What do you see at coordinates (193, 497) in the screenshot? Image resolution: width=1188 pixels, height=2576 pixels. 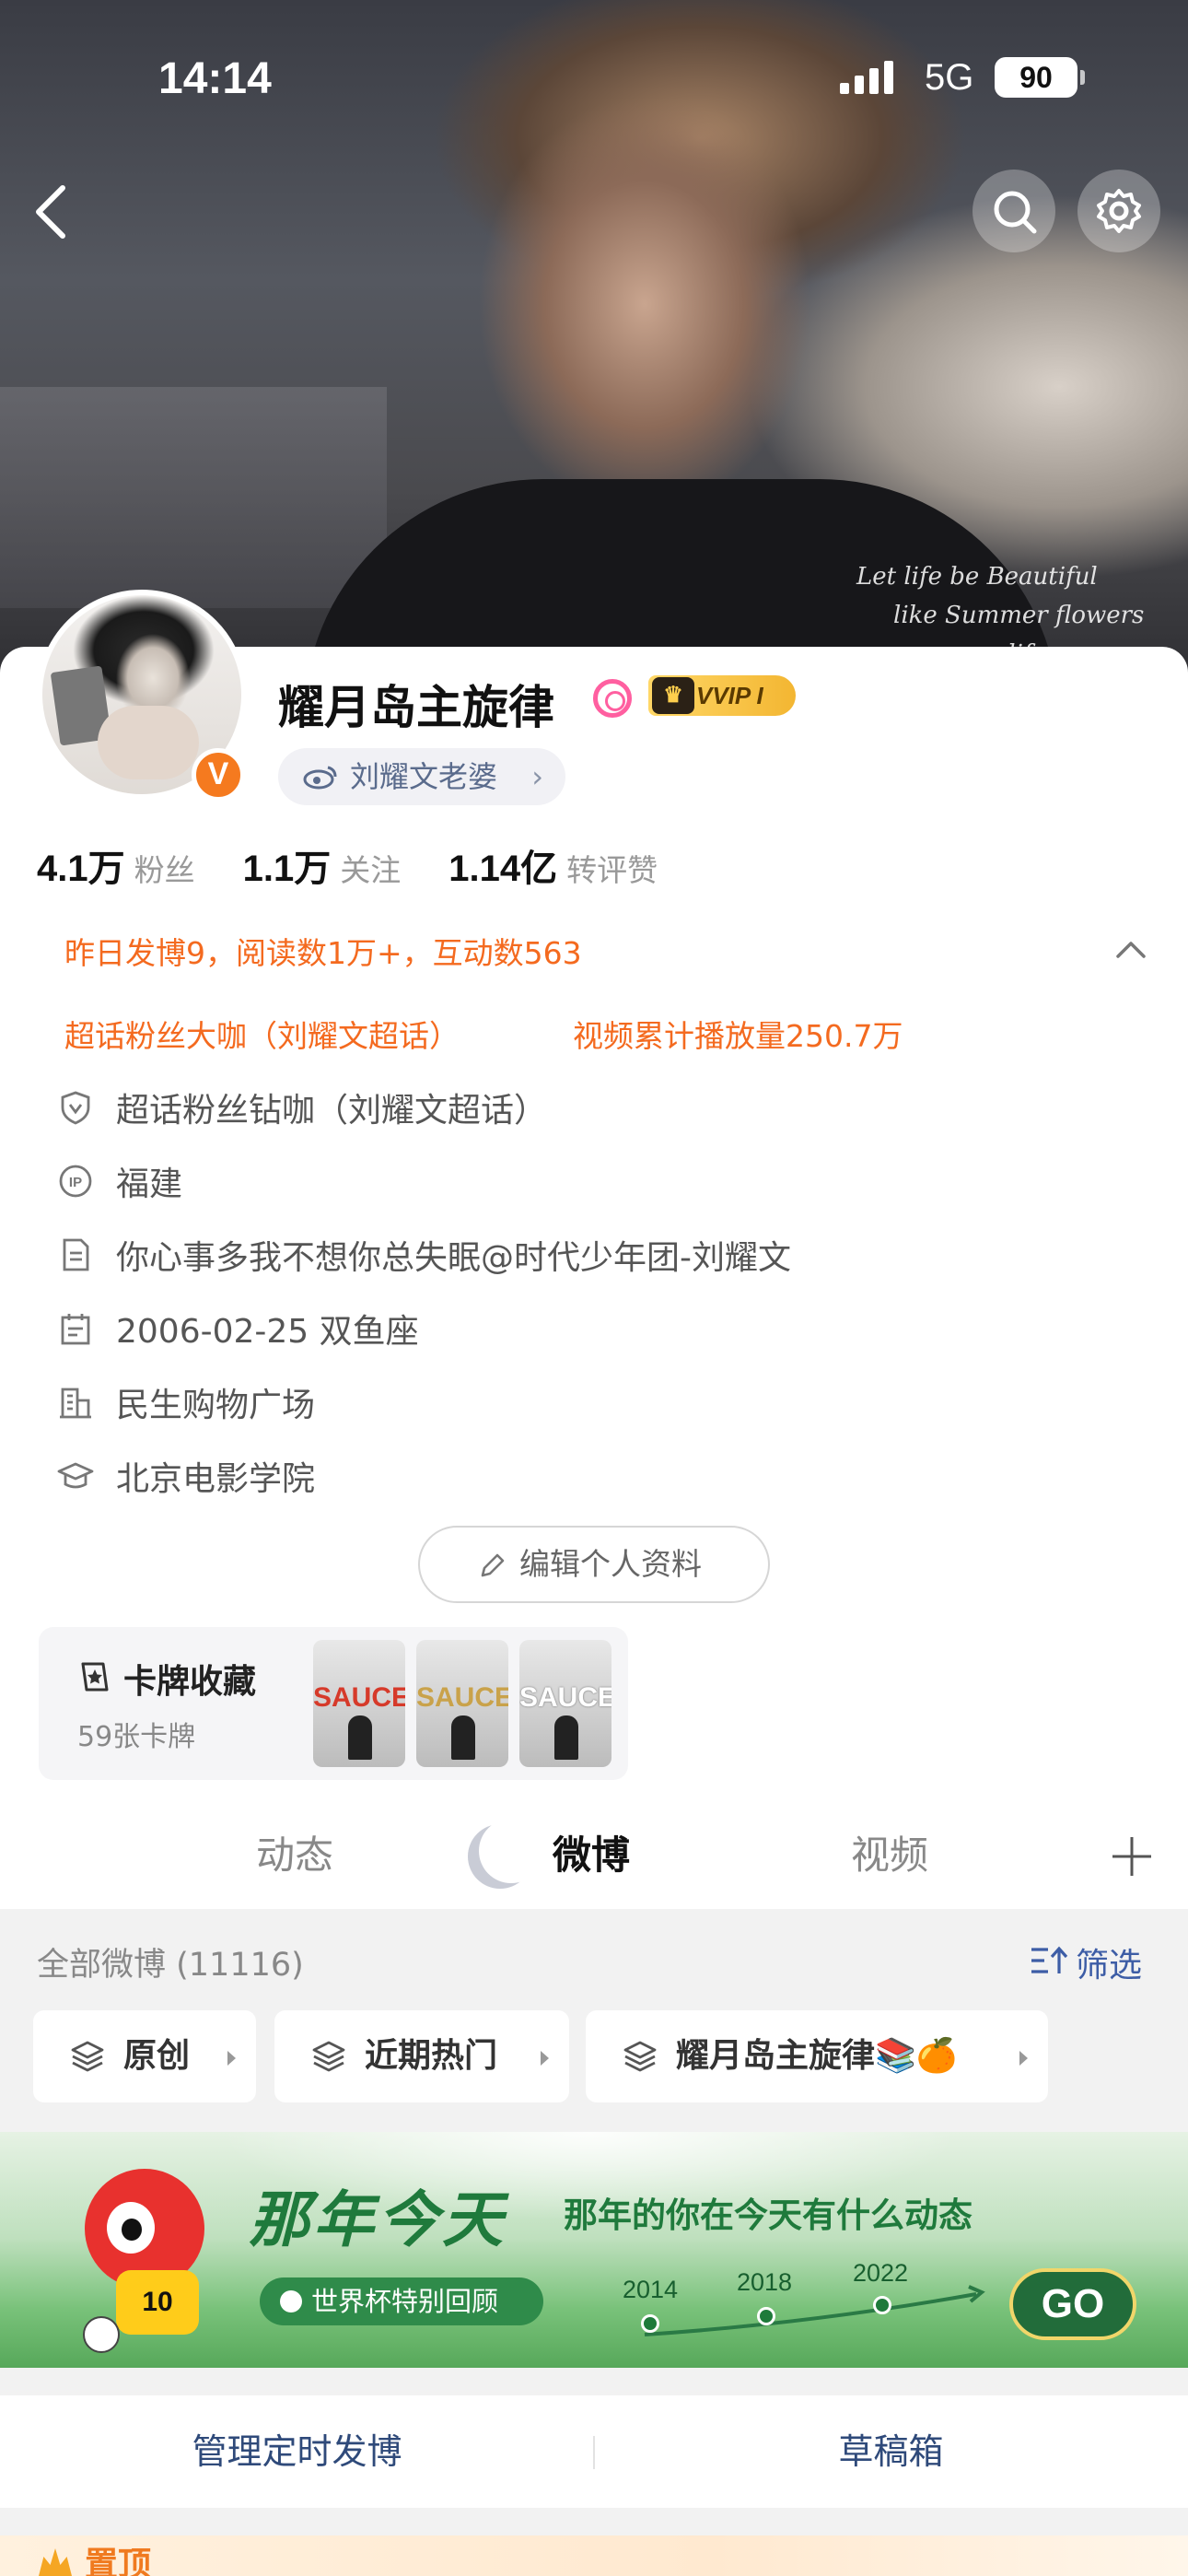 I see `background-desk` at bounding box center [193, 497].